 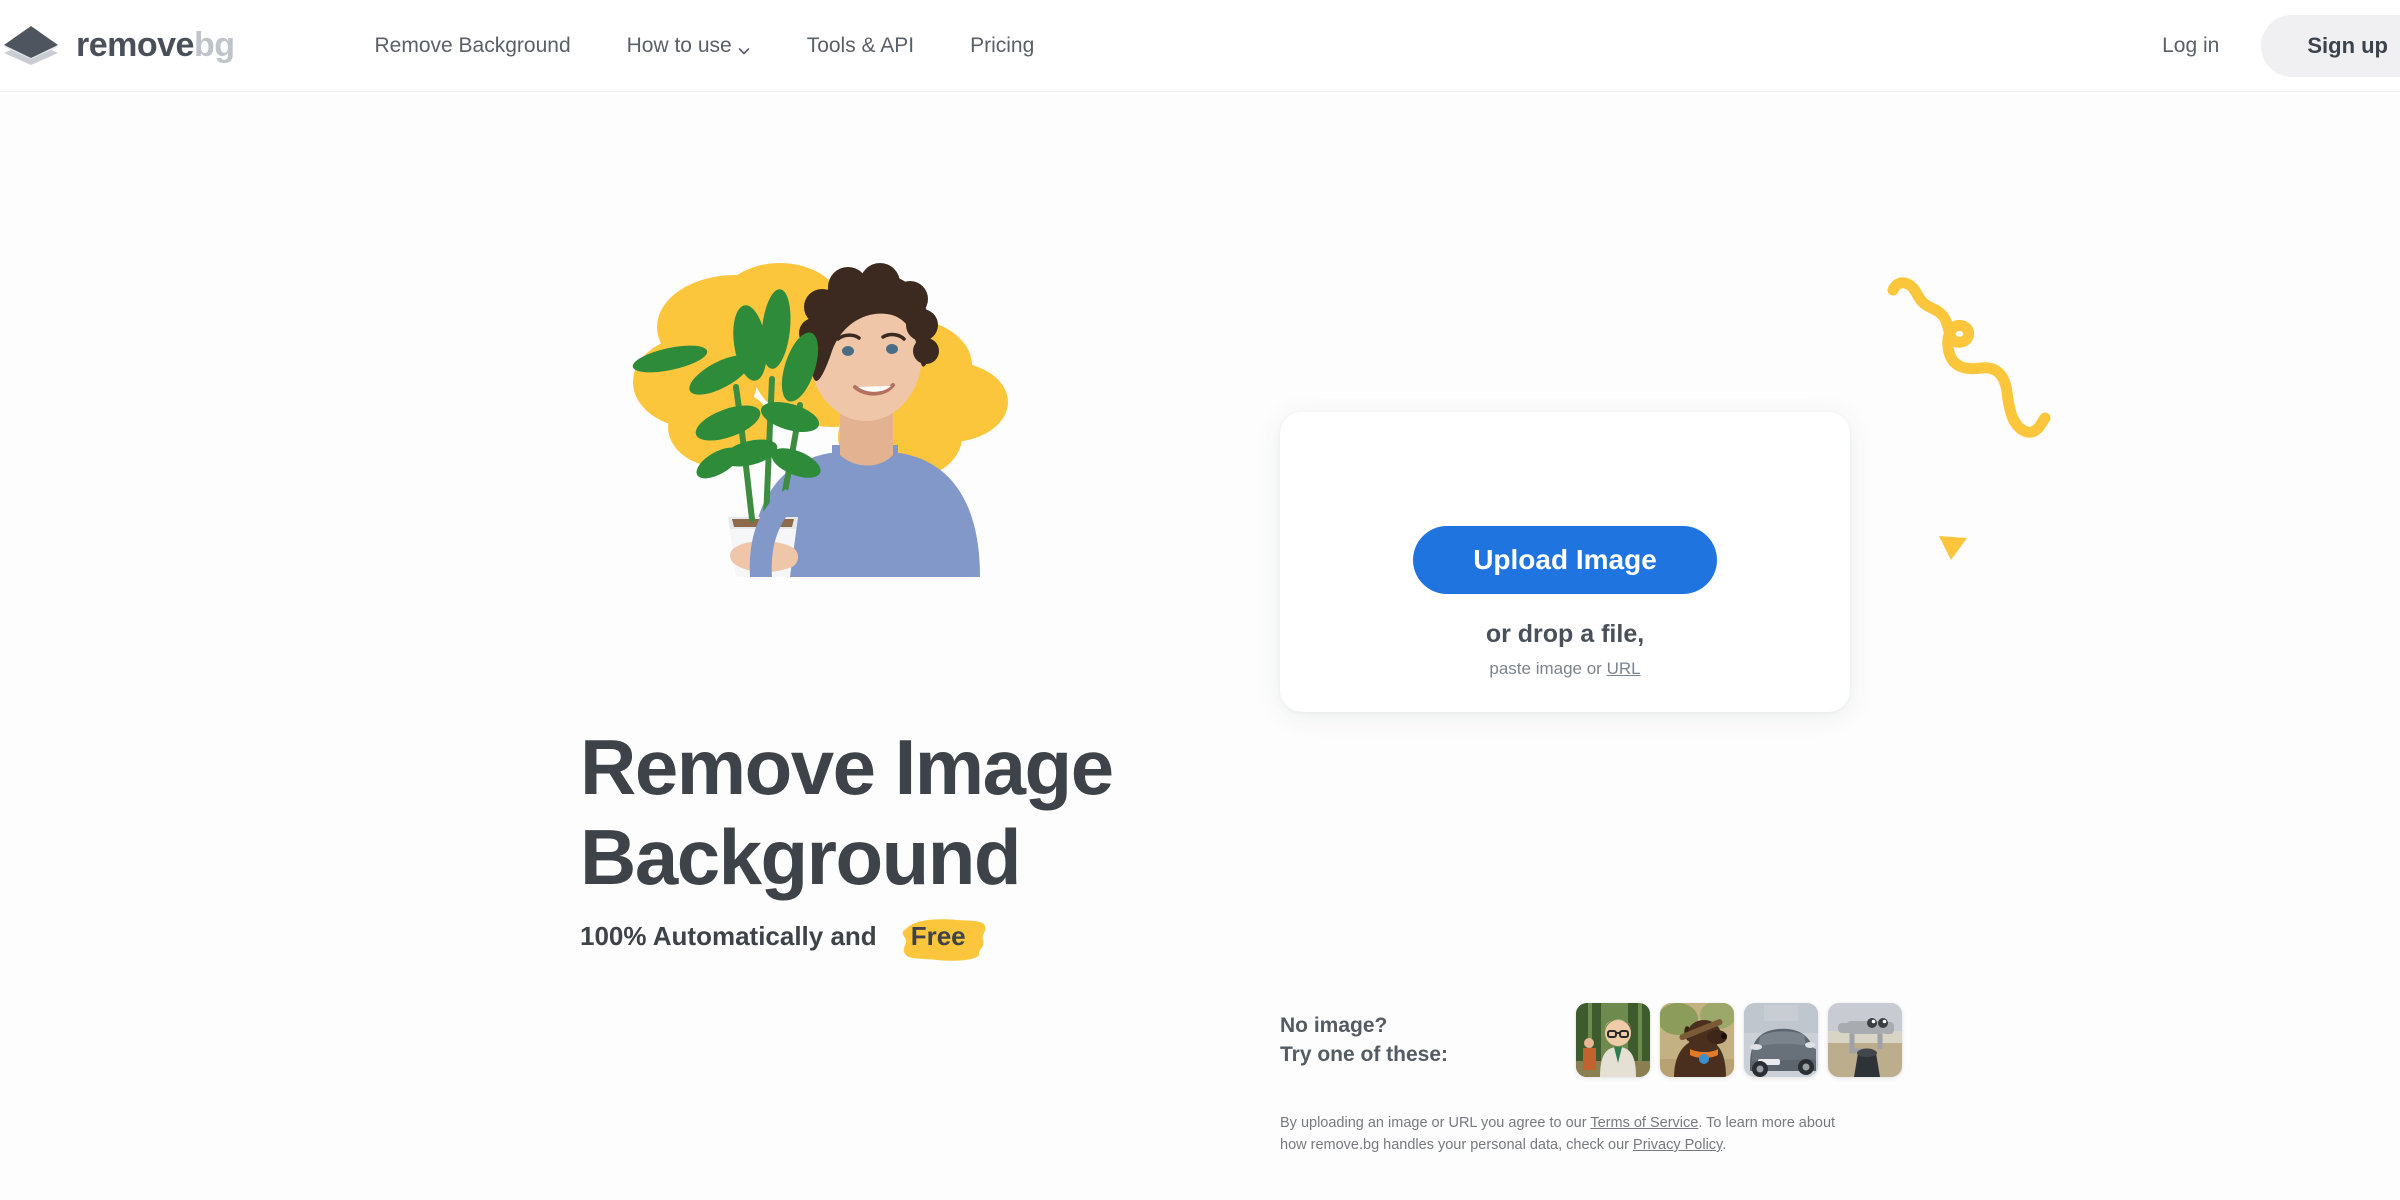 What do you see at coordinates (1865, 1039) in the screenshot?
I see `sample-thumb-binoculars` at bounding box center [1865, 1039].